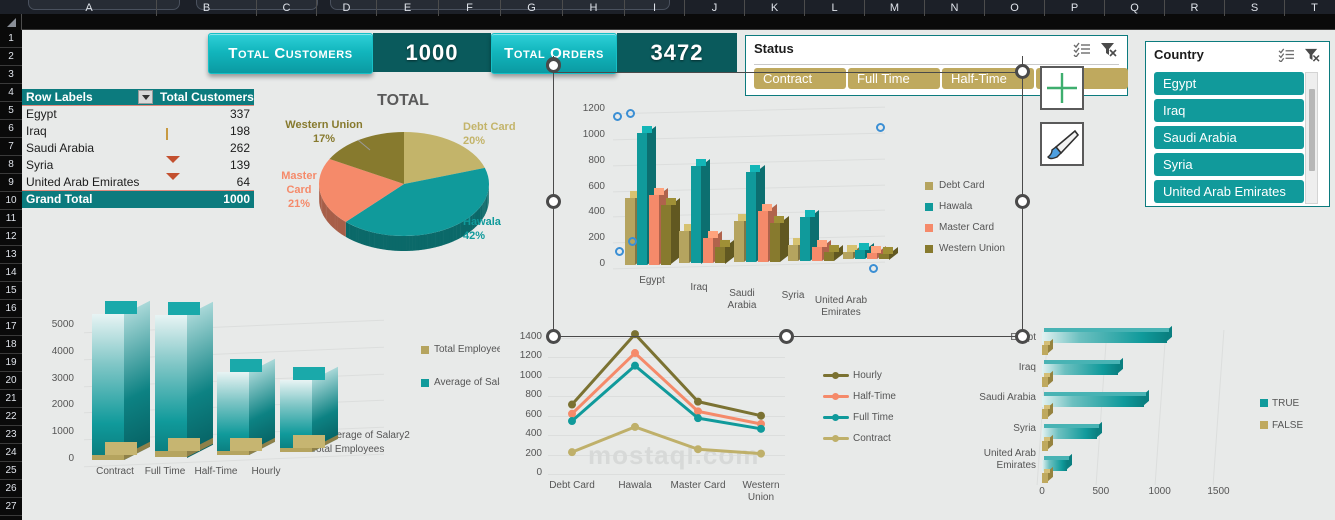 The image size is (1335, 520). I want to click on row-header-25: 25, so click(11, 471).